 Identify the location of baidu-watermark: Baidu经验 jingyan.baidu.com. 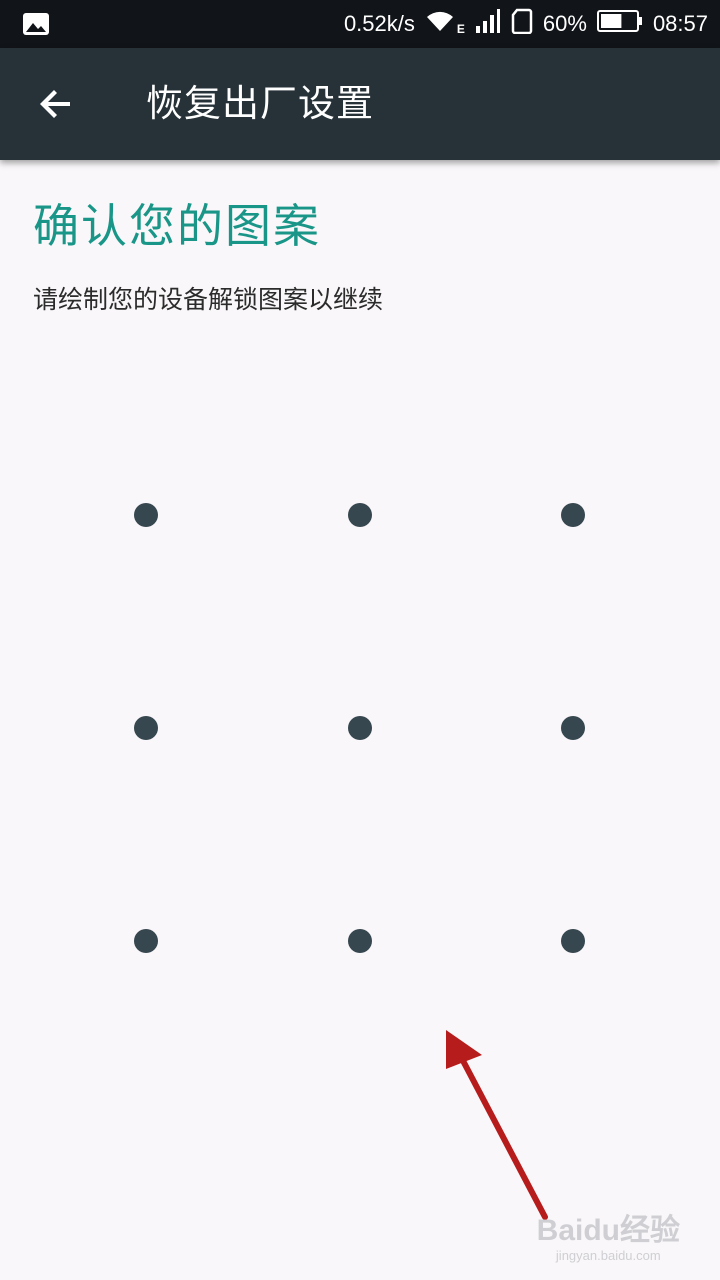
(608, 1239).